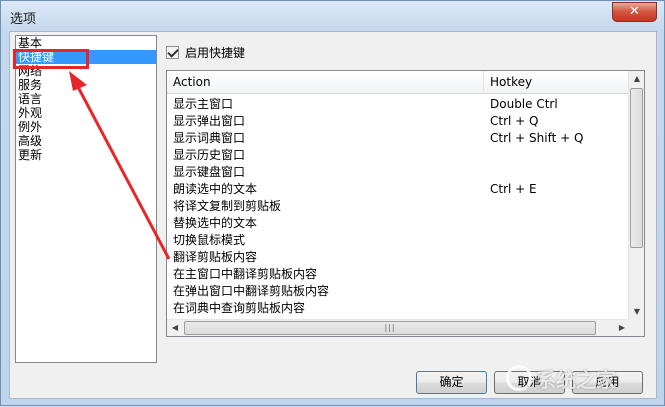 This screenshot has height=407, width=665. I want to click on watermark-logo: 系统之家, so click(581, 378).